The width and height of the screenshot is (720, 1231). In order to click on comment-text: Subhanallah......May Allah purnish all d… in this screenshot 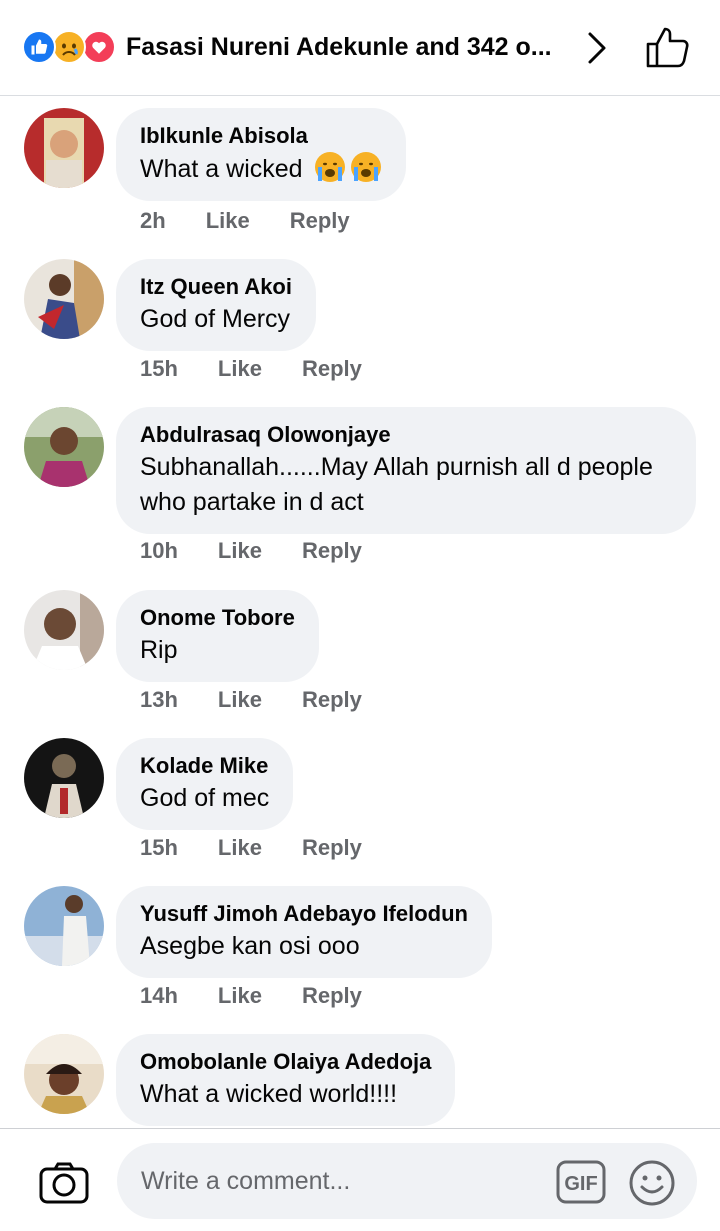, I will do `click(396, 484)`.